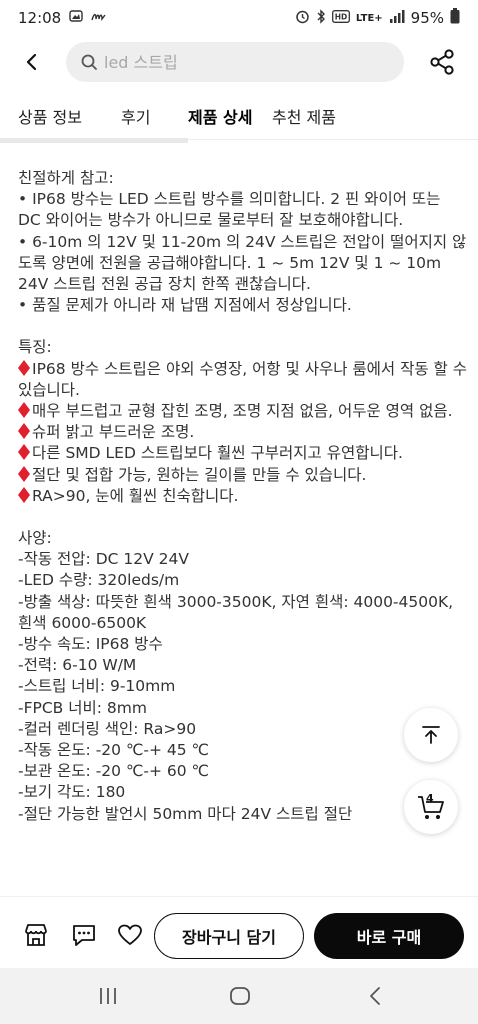 The height and width of the screenshot is (1024, 478). I want to click on chat-button, so click(84, 935).